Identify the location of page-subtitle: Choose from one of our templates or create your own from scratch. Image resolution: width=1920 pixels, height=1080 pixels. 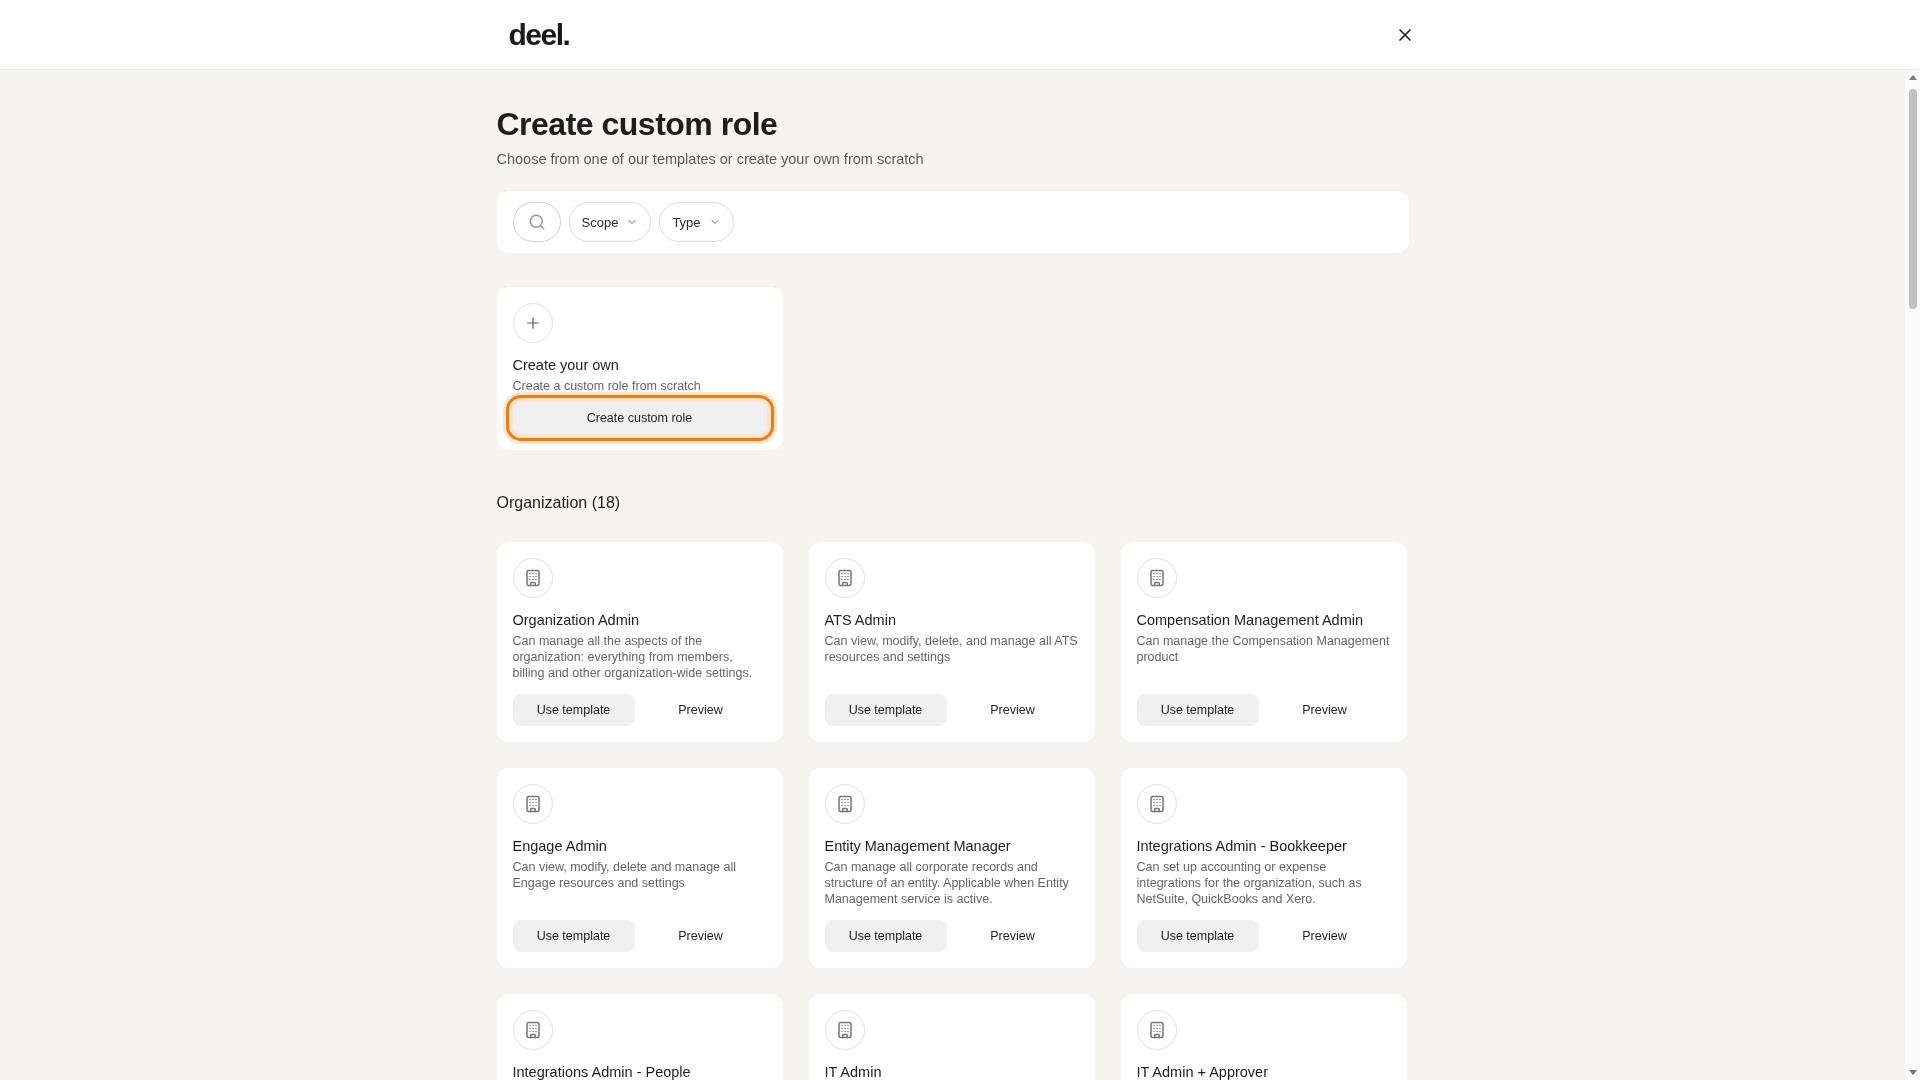
(710, 159).